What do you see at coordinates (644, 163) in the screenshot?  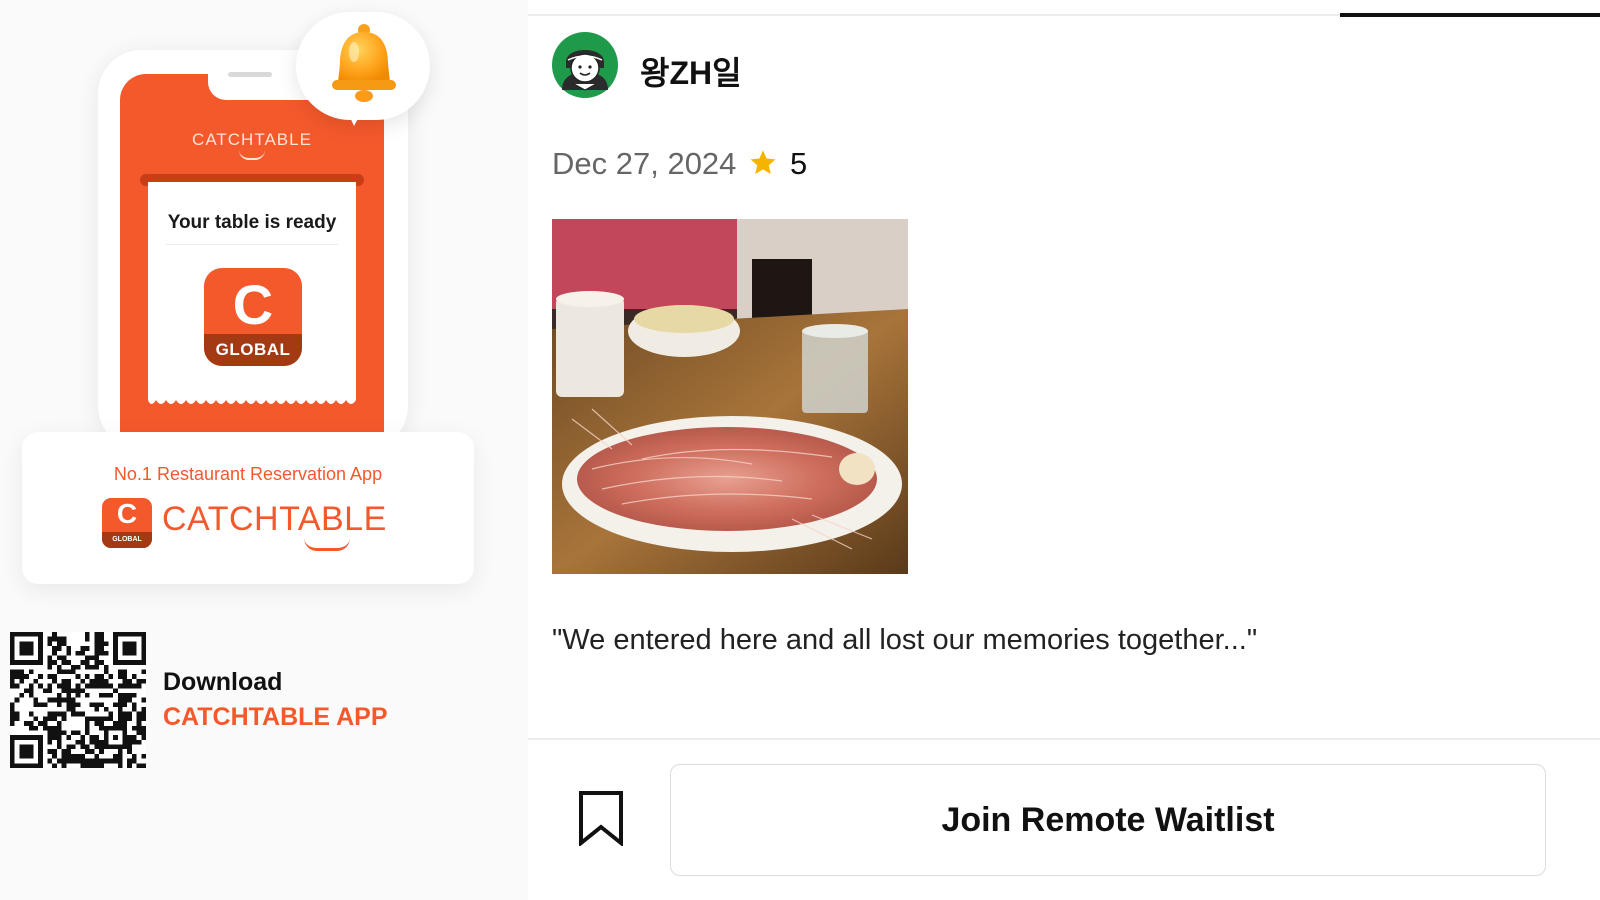 I see `review-date: Dec 27, 2024` at bounding box center [644, 163].